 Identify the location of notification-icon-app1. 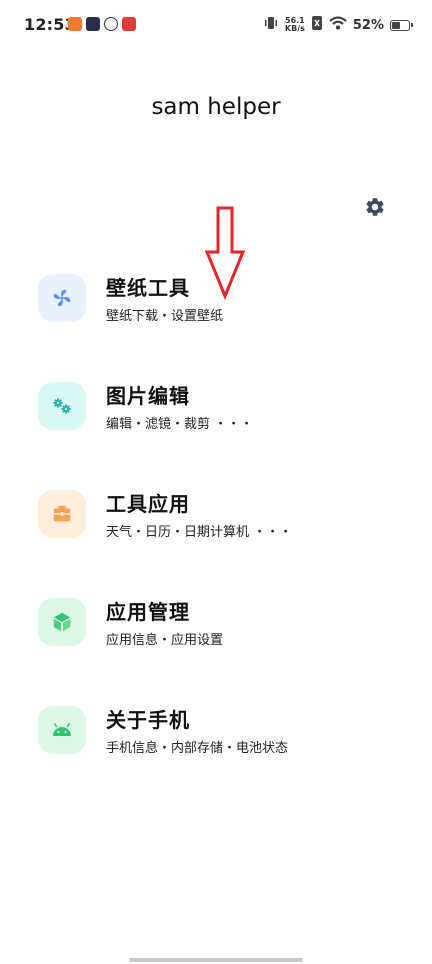
(75, 24).